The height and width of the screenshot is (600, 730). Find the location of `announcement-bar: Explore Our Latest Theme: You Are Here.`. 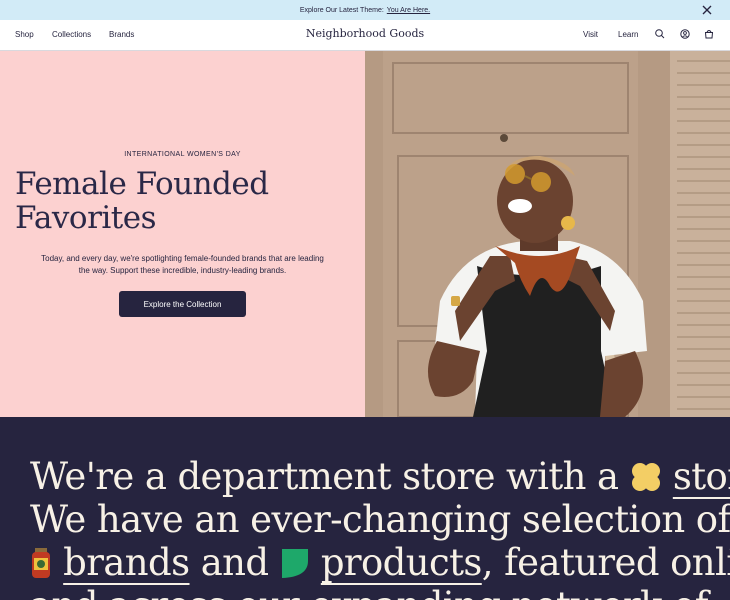

announcement-bar: Explore Our Latest Theme: You Are Here. is located at coordinates (365, 10).